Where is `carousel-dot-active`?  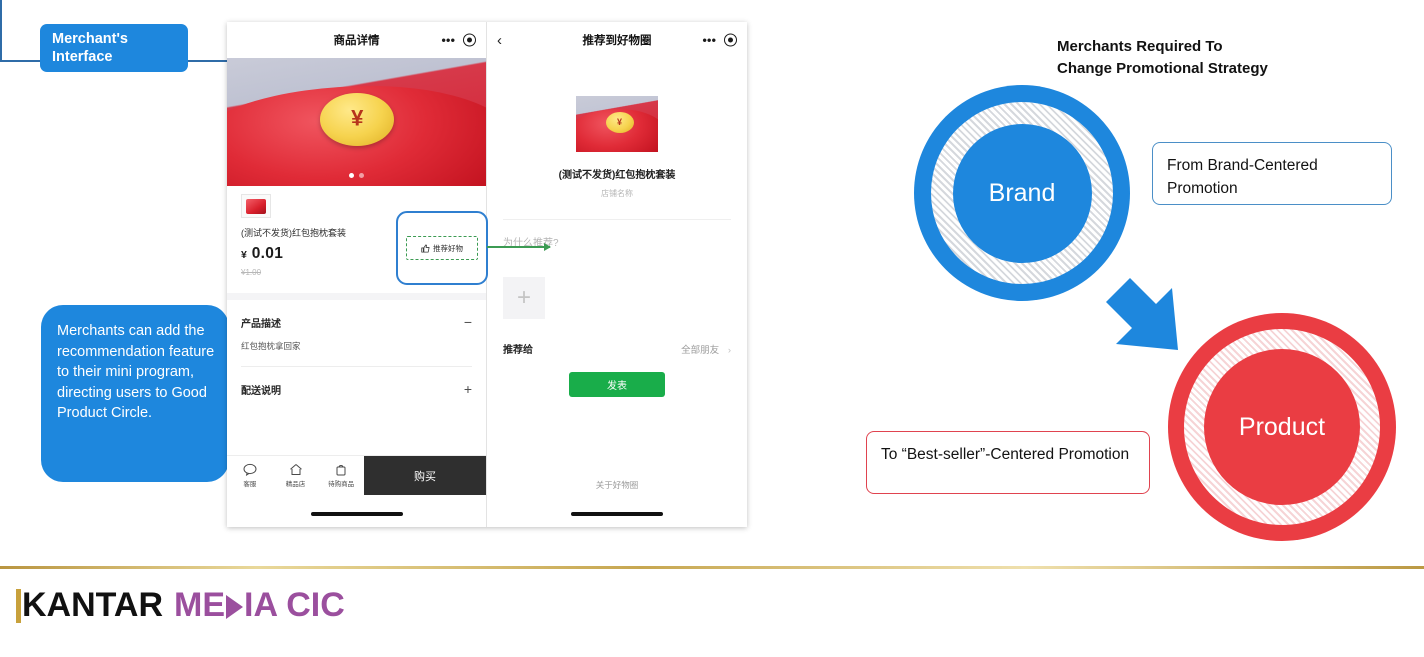 carousel-dot-active is located at coordinates (351, 175).